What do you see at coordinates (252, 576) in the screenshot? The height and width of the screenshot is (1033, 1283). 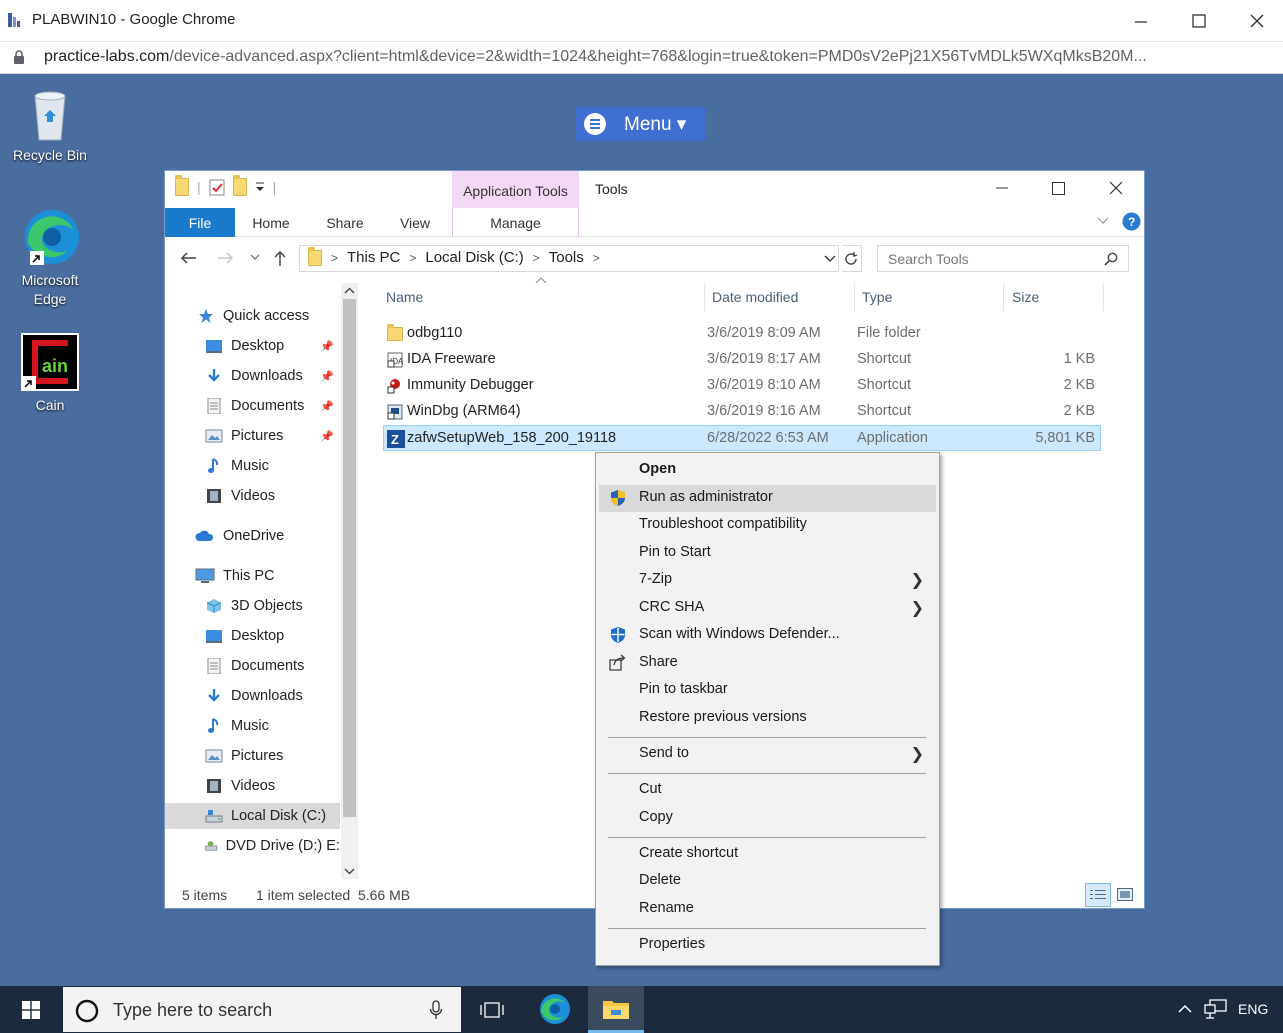 I see `nav-item-this-pc: This PC` at bounding box center [252, 576].